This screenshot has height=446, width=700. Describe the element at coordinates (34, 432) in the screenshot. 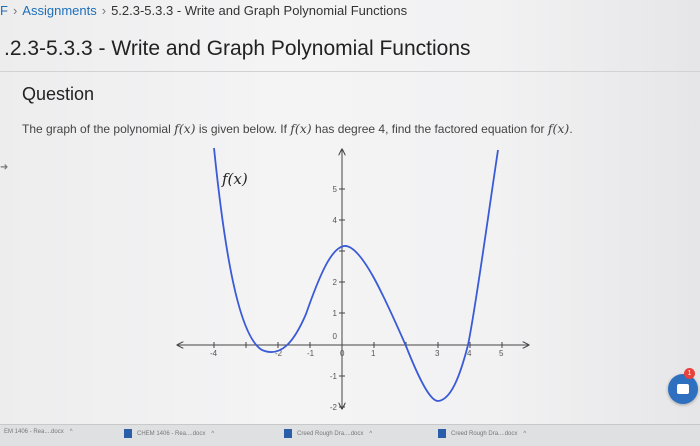

I see `download-name: EM 1406 - Rea....docx` at that location.